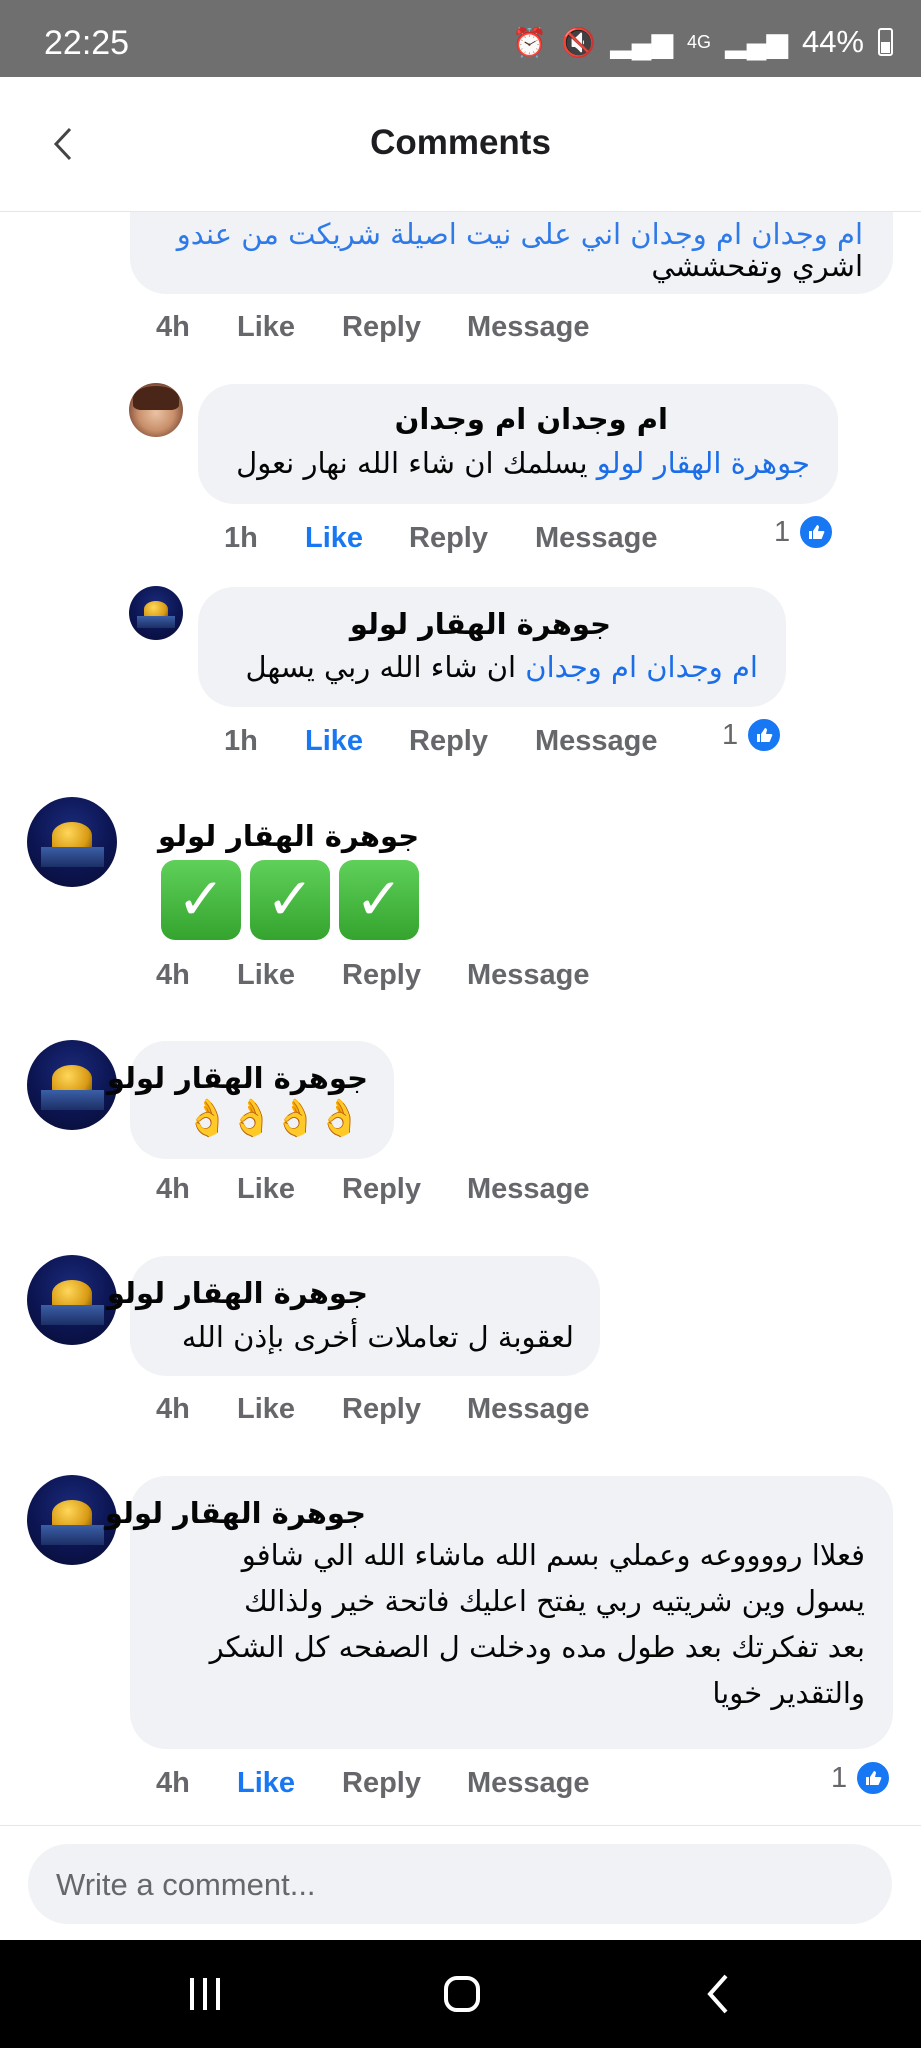 Image resolution: width=921 pixels, height=2048 pixels. Describe the element at coordinates (703, 463) in the screenshot. I see `mention-link: جوهرة الهقار لولو` at that location.